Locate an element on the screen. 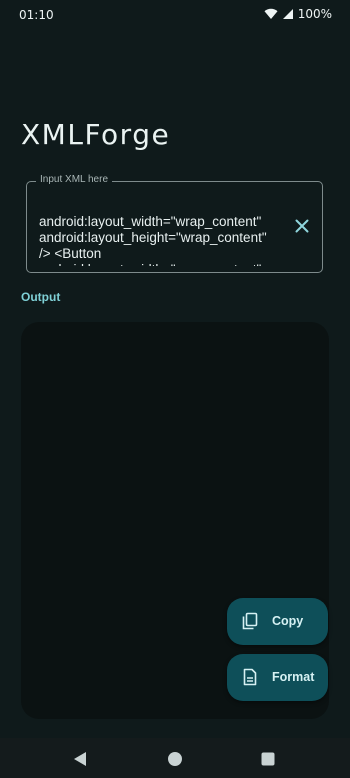 This screenshot has height=778, width=350. battery-level: 100% is located at coordinates (314, 14).